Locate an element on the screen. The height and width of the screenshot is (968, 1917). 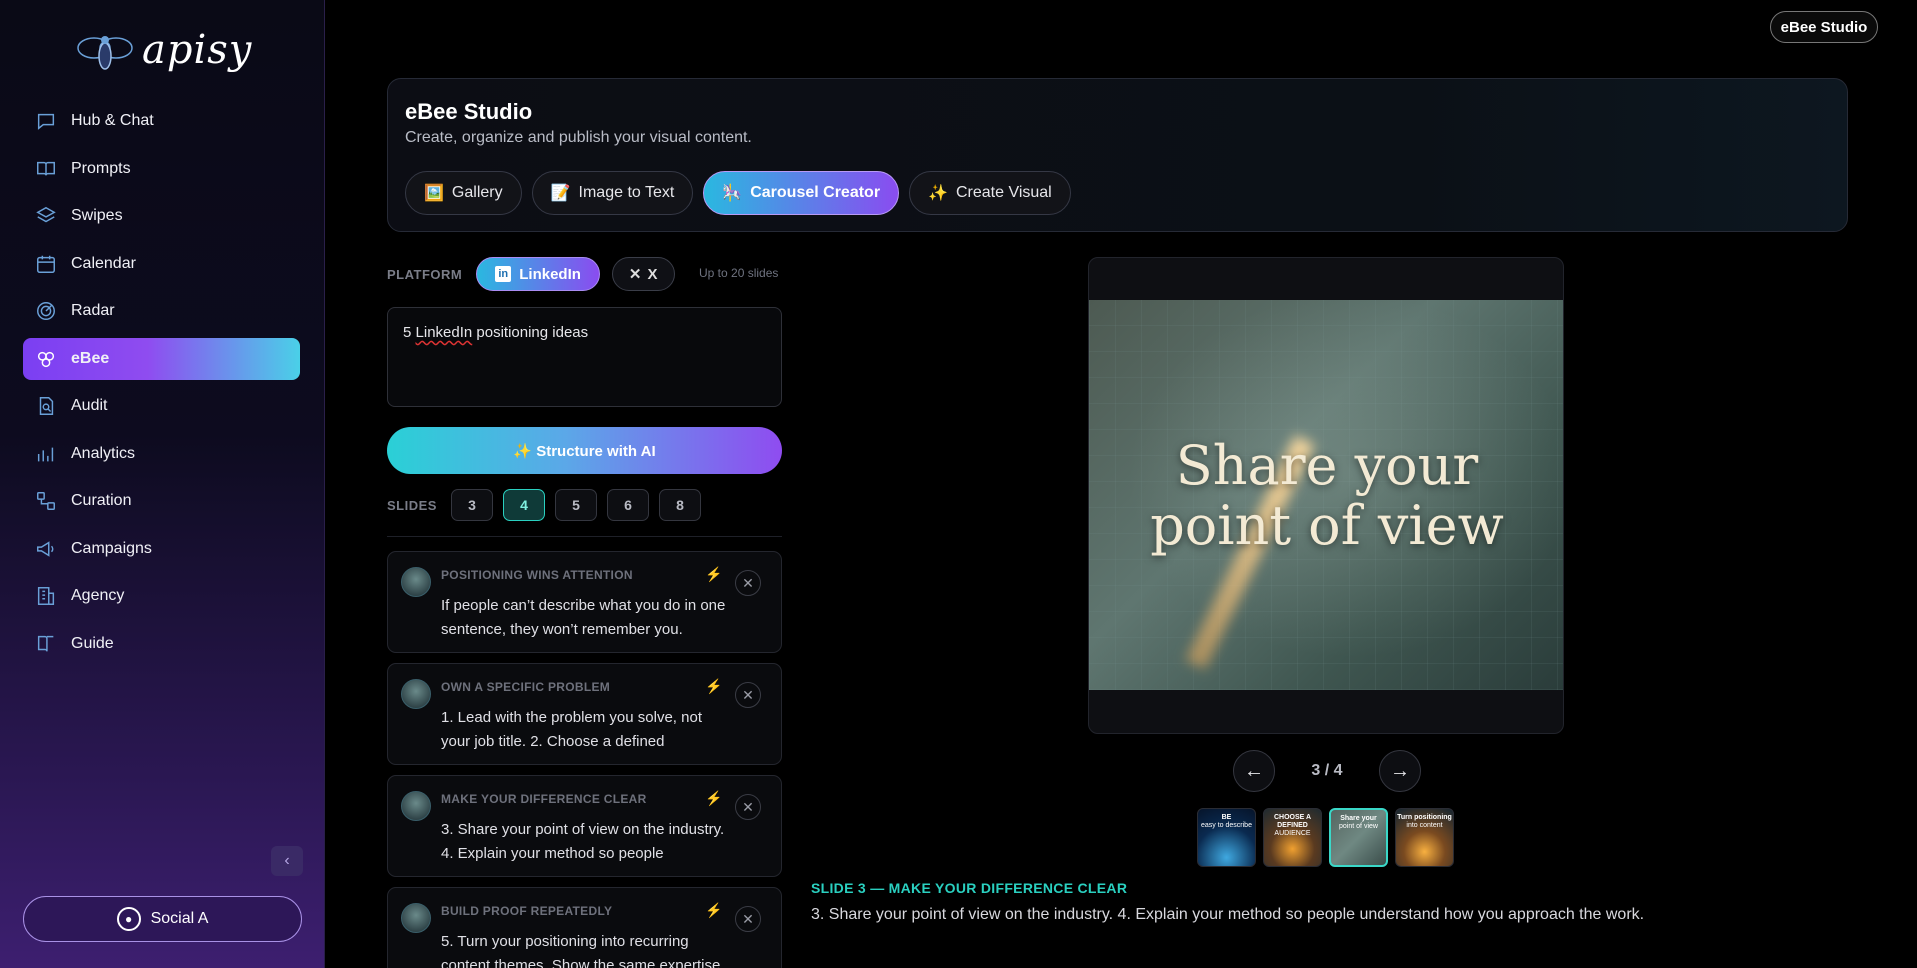
topic-text-suffix: positioning ideas is located at coordinates (530, 332).